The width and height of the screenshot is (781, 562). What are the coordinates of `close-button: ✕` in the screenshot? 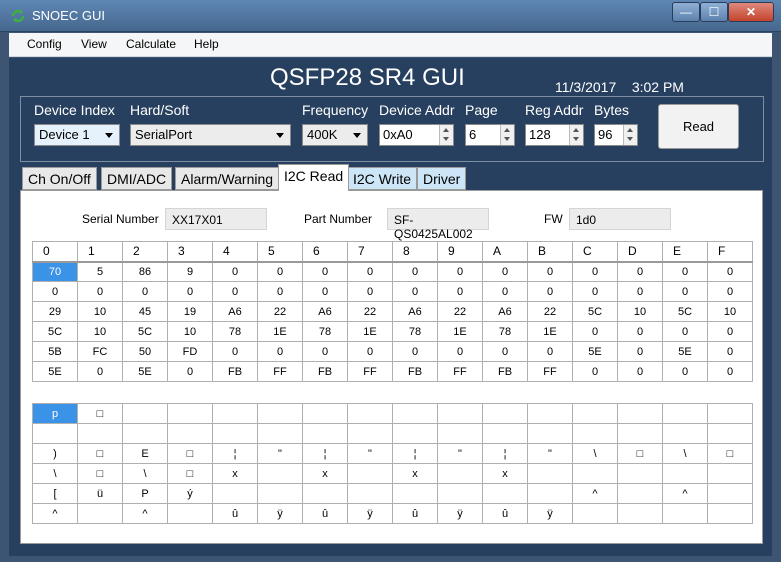 It's located at (751, 12).